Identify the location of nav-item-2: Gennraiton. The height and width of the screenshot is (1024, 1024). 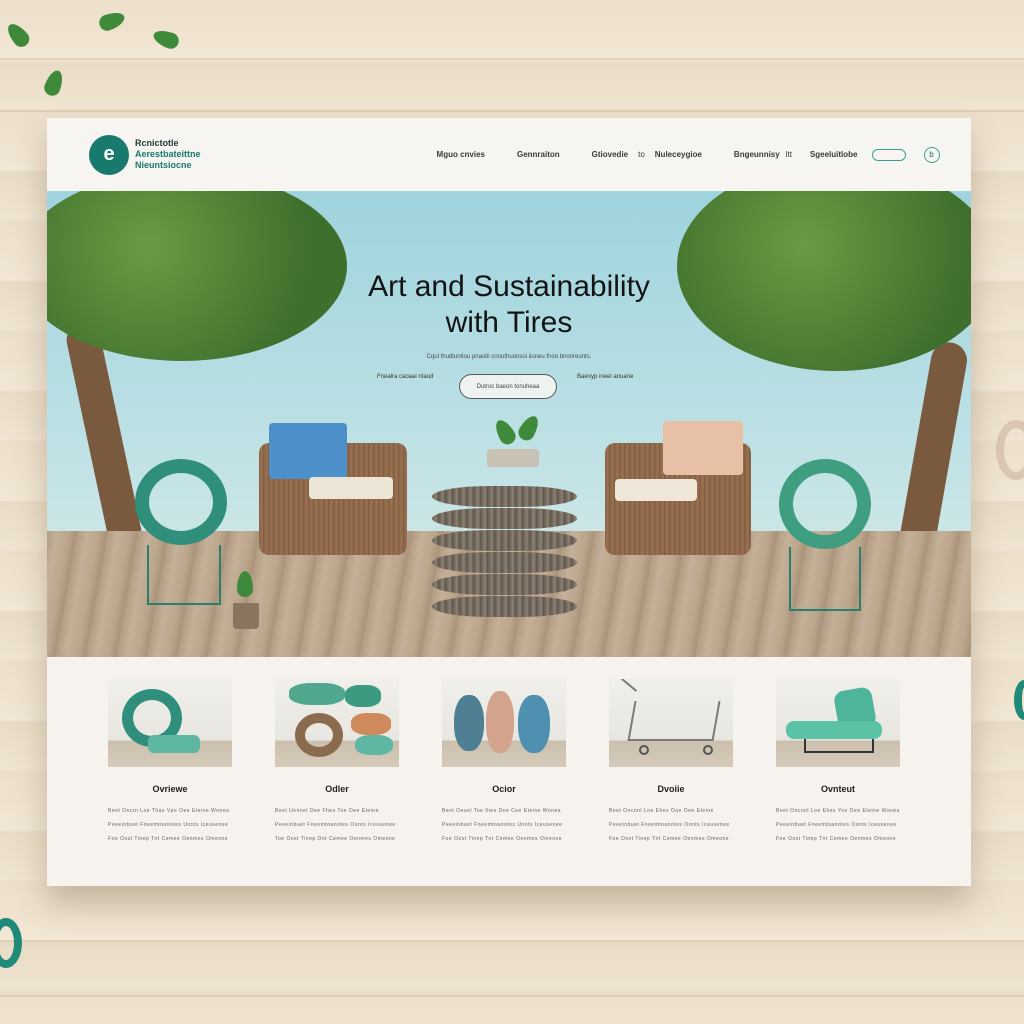
(538, 154).